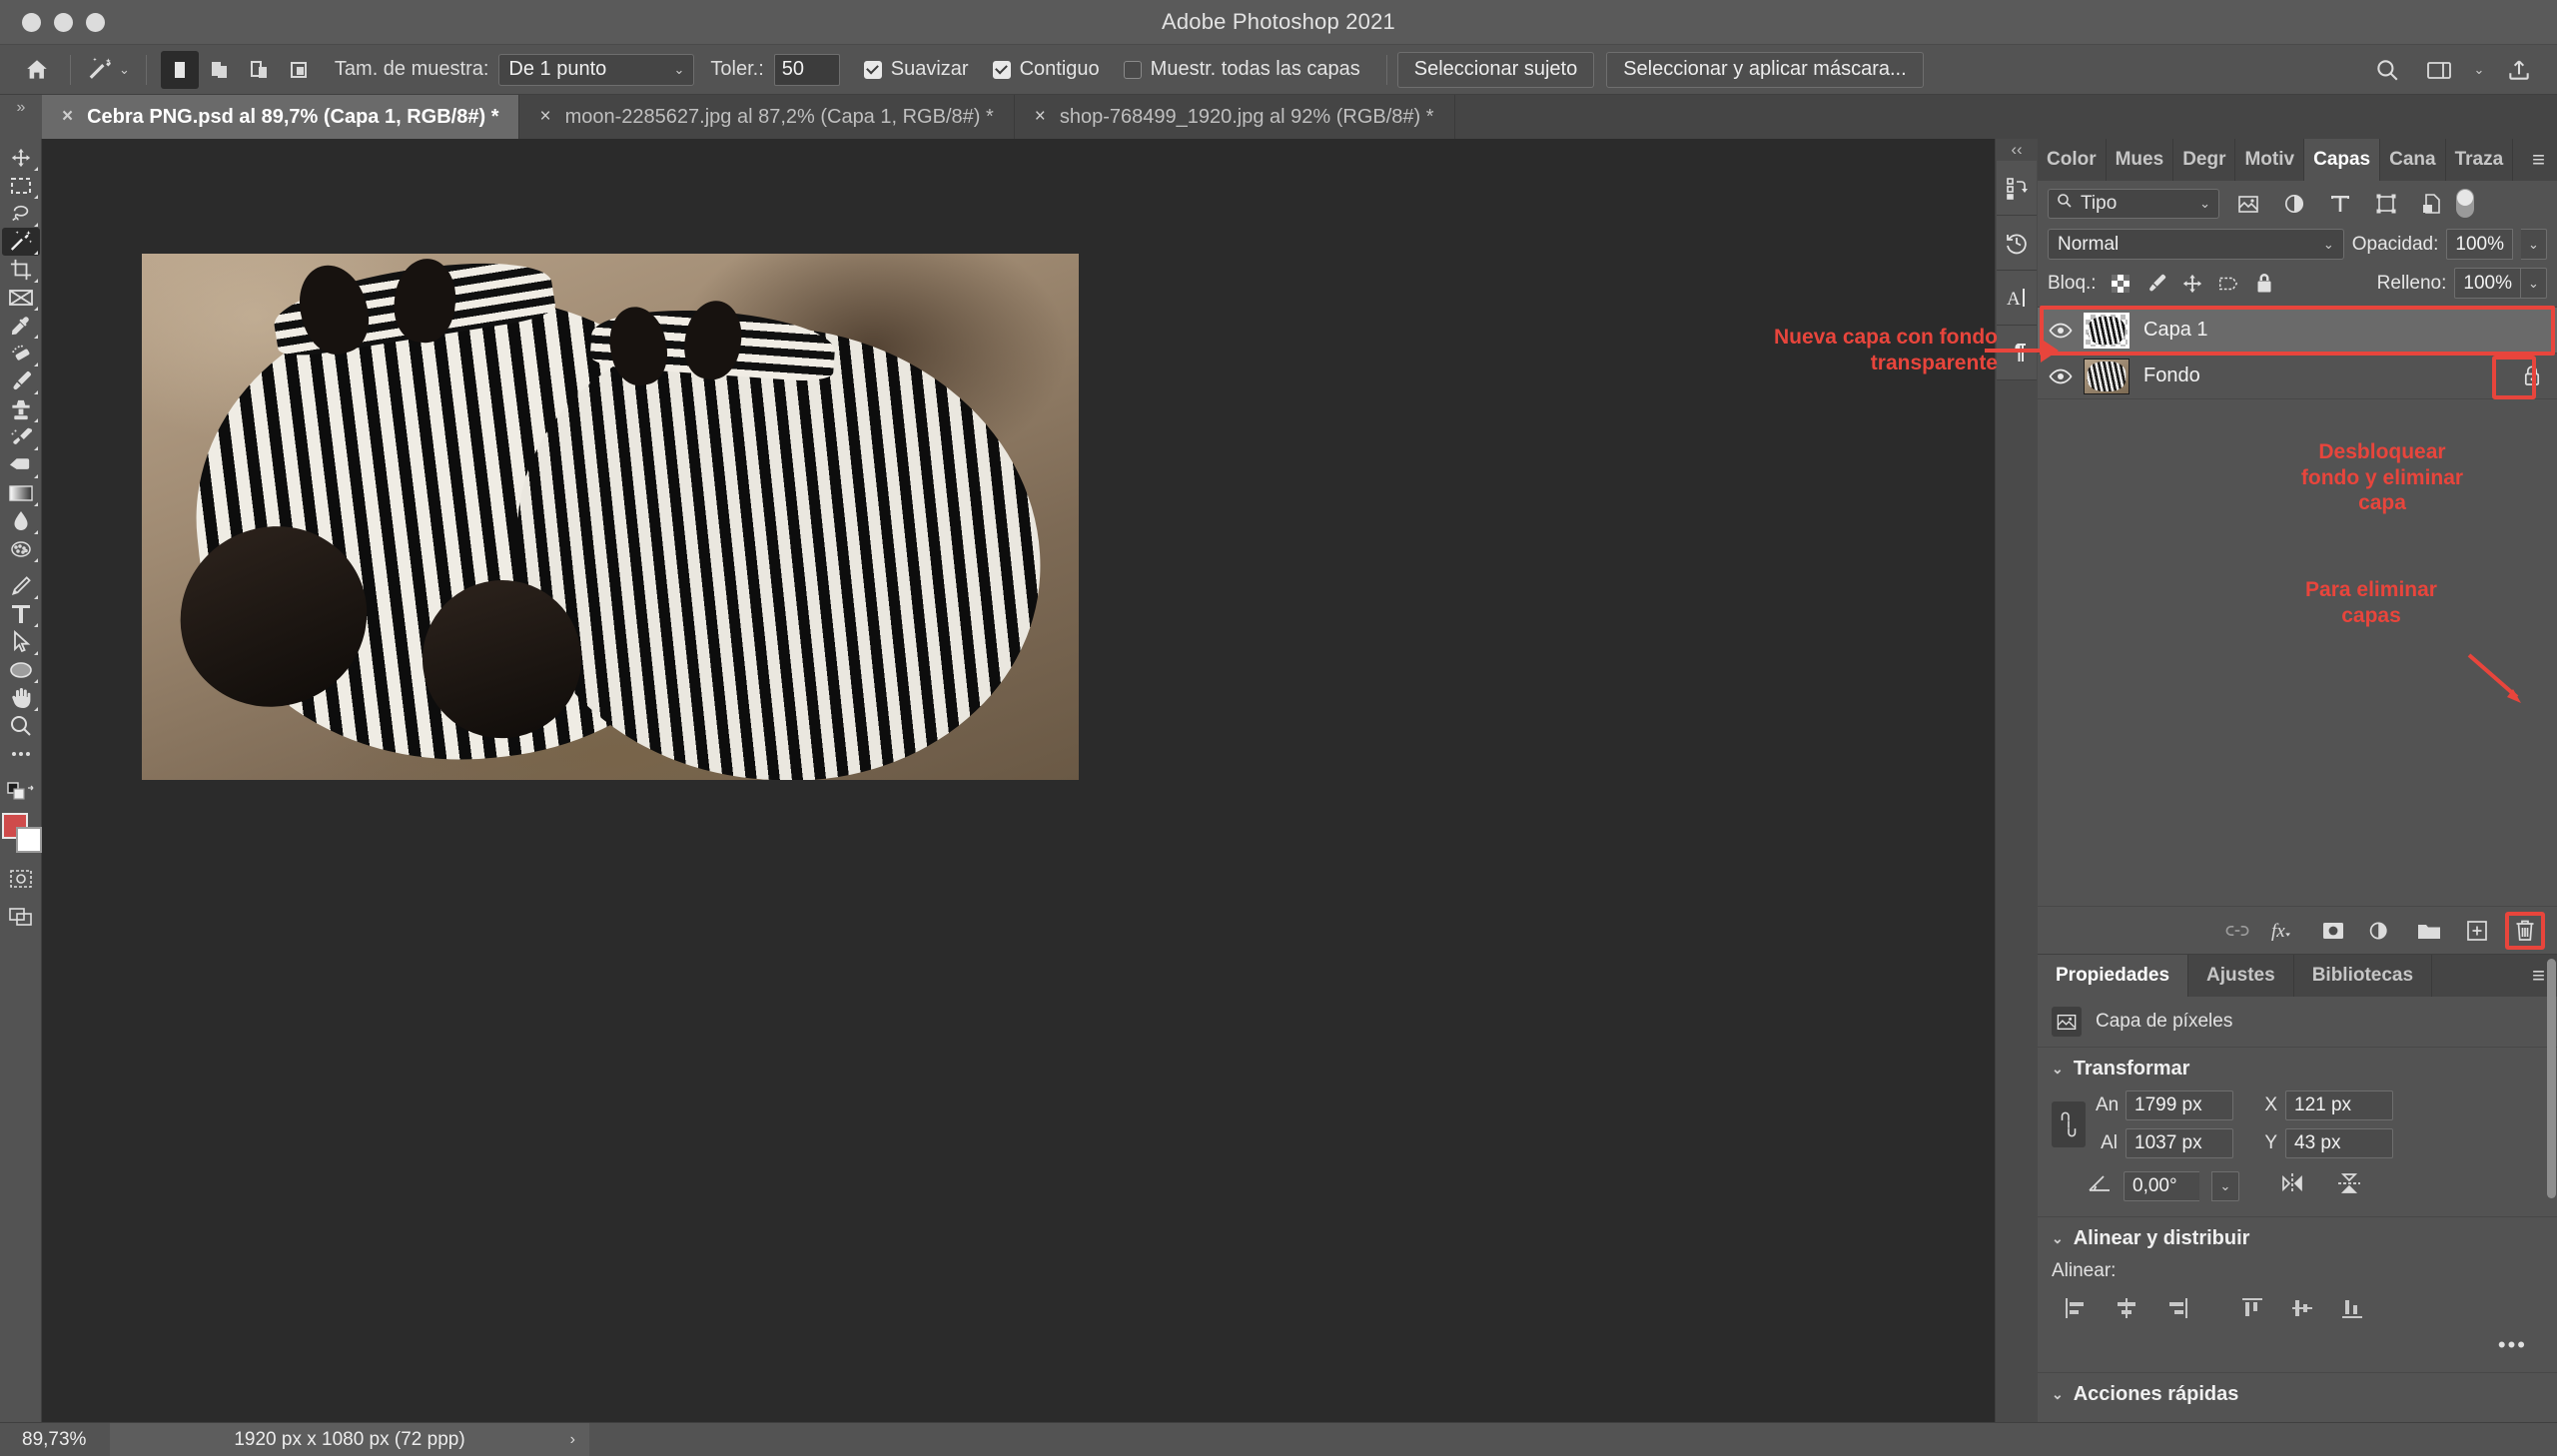 The image size is (2557, 1456). I want to click on search-icon, so click(2387, 70).